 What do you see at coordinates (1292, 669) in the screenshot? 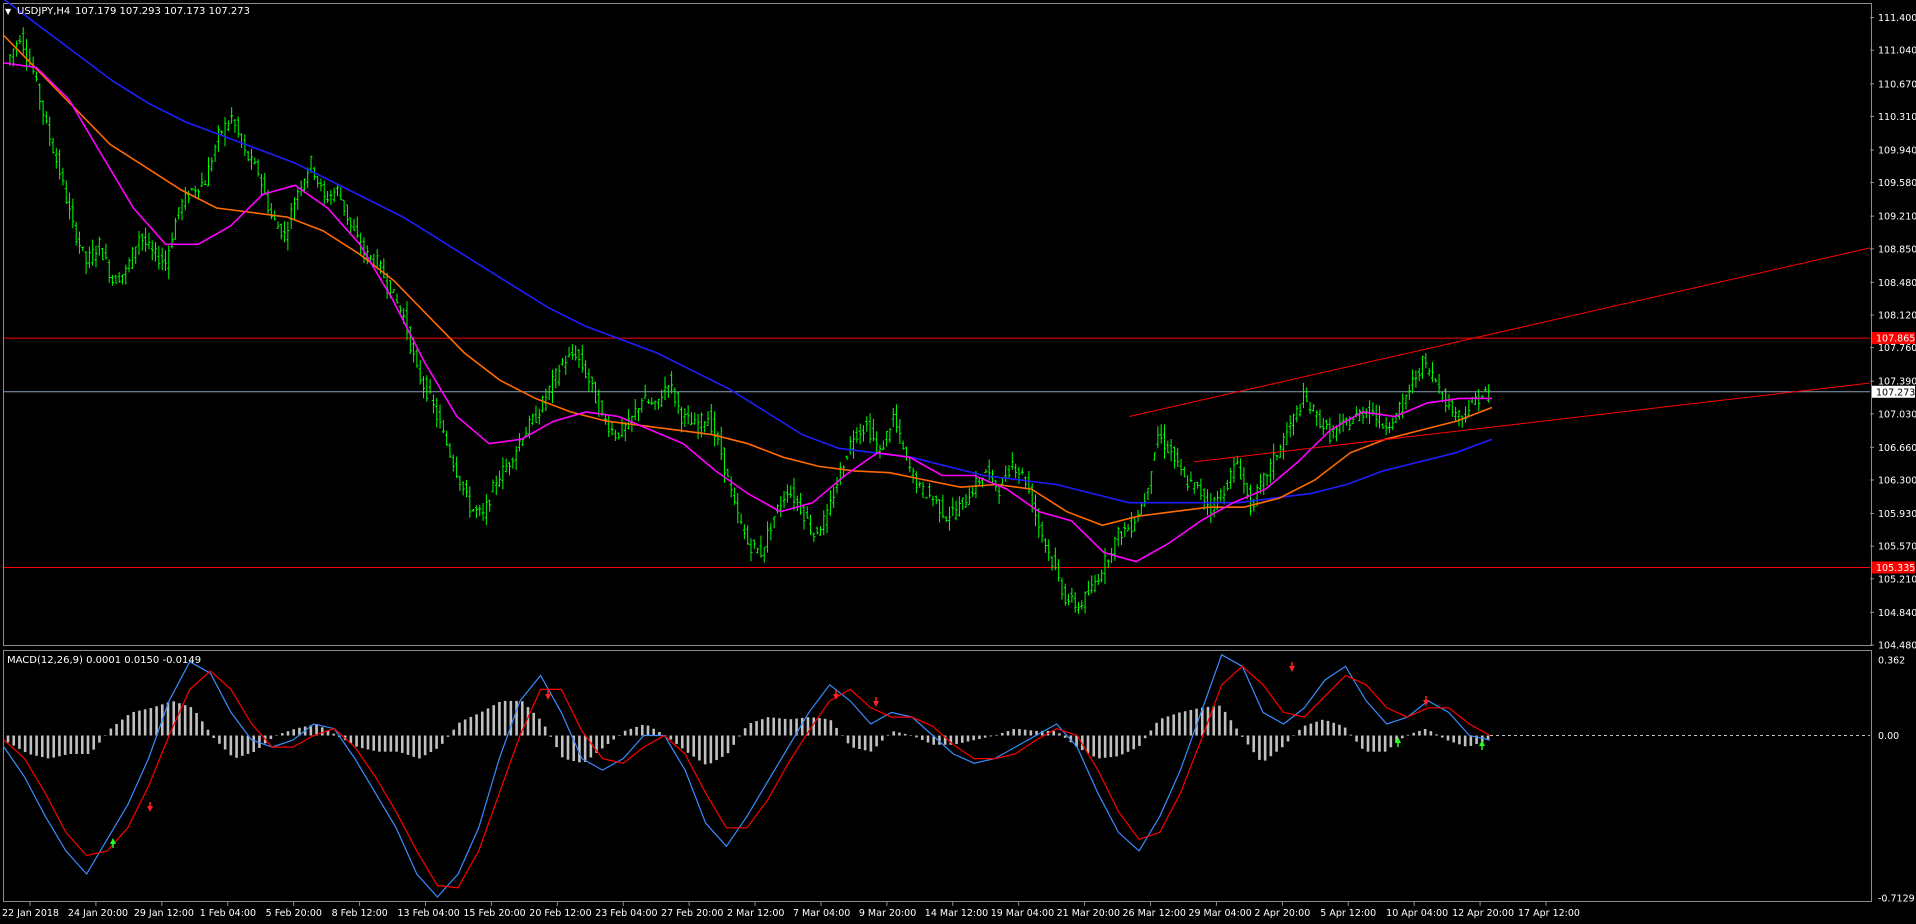
I see `sell-arrow-icon` at bounding box center [1292, 669].